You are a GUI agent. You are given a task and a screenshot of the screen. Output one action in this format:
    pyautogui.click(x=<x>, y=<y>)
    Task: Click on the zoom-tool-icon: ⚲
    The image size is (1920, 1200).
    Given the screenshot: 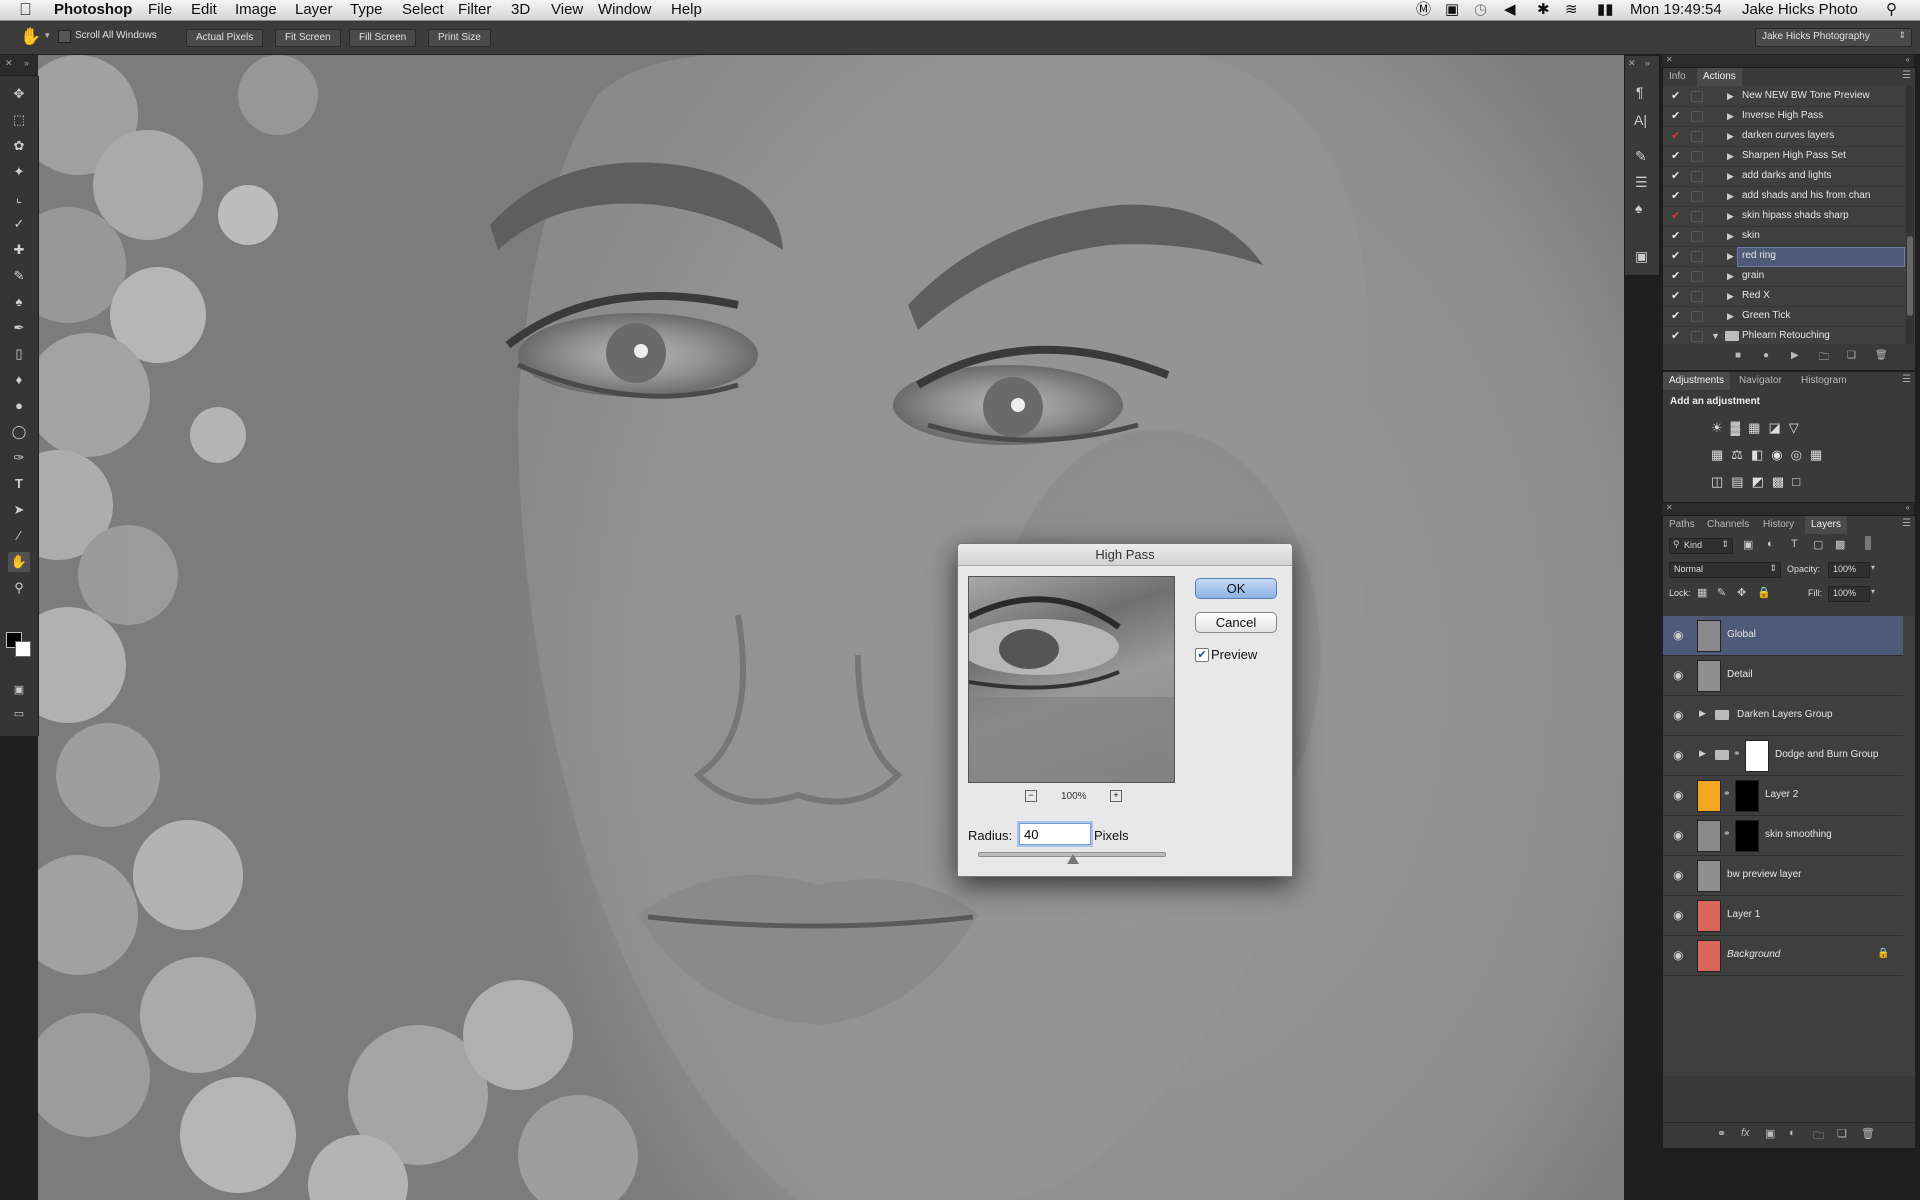 What is the action you would take?
    pyautogui.click(x=19, y=588)
    